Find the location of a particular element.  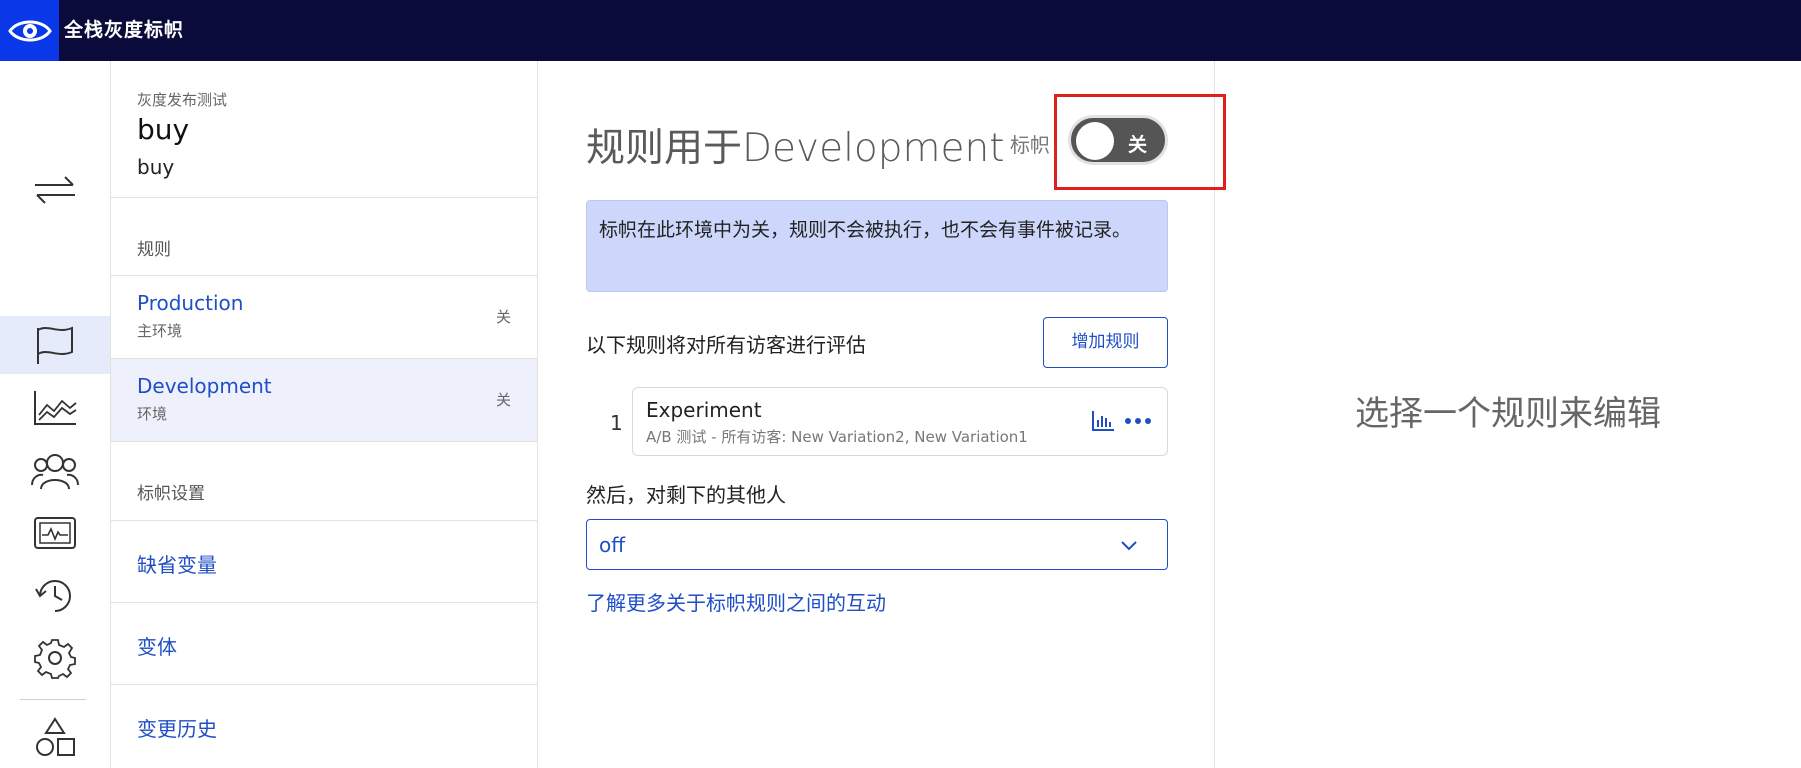

project-name: 灰度发布测试 is located at coordinates (182, 100).